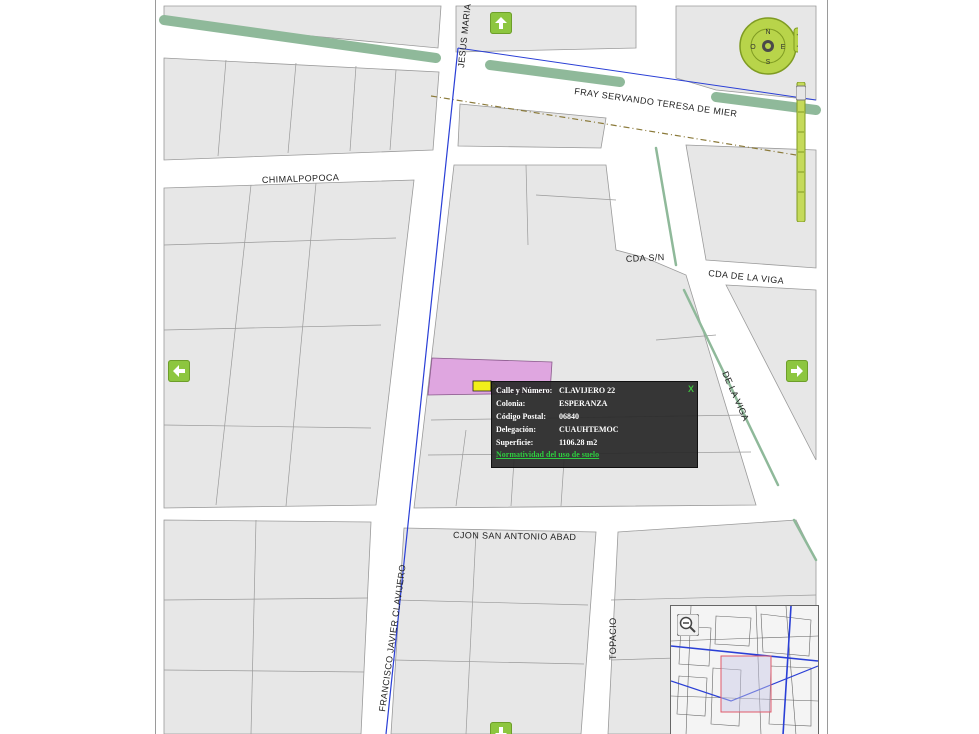 The image size is (979, 734). Describe the element at coordinates (501, 728) in the screenshot. I see `arrow-down-icon` at that location.